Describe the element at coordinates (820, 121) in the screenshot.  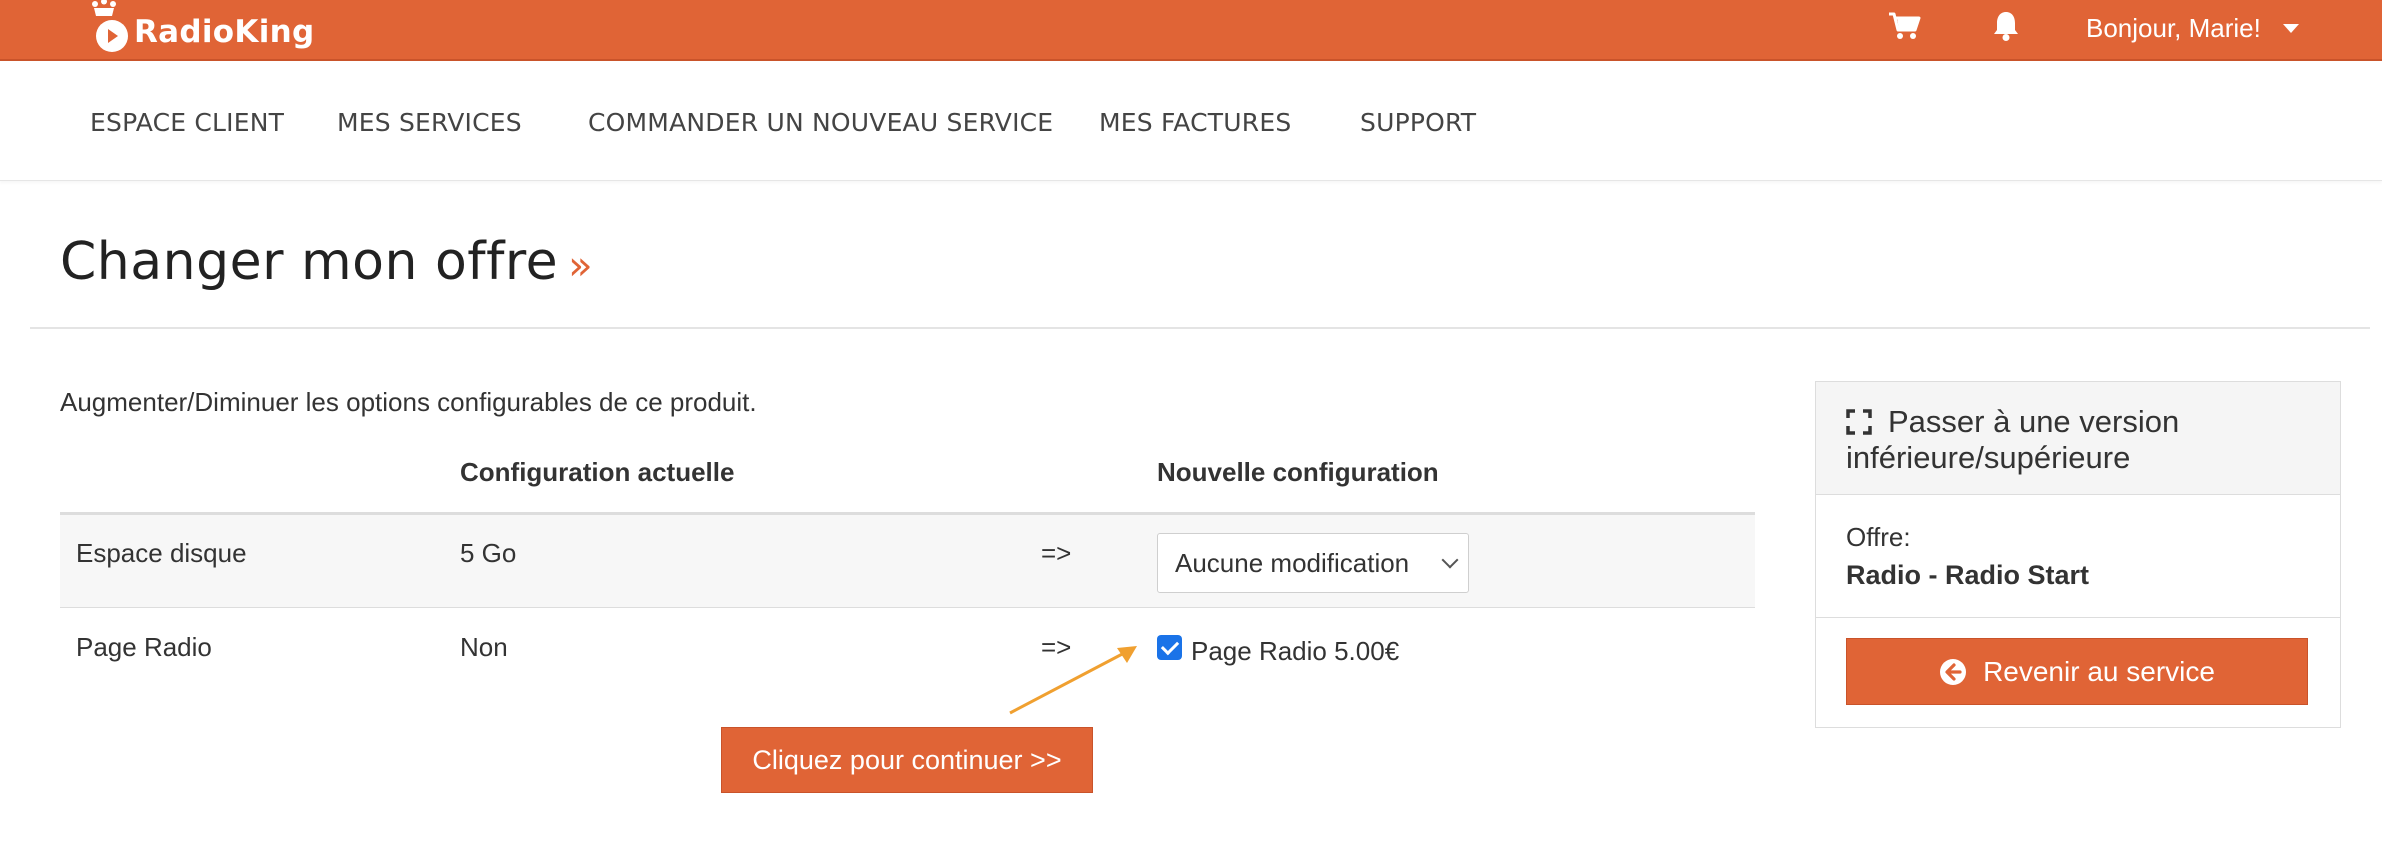
I see `nav-commander-service: COMMANDER UN NOUVEAU SERVICE` at that location.